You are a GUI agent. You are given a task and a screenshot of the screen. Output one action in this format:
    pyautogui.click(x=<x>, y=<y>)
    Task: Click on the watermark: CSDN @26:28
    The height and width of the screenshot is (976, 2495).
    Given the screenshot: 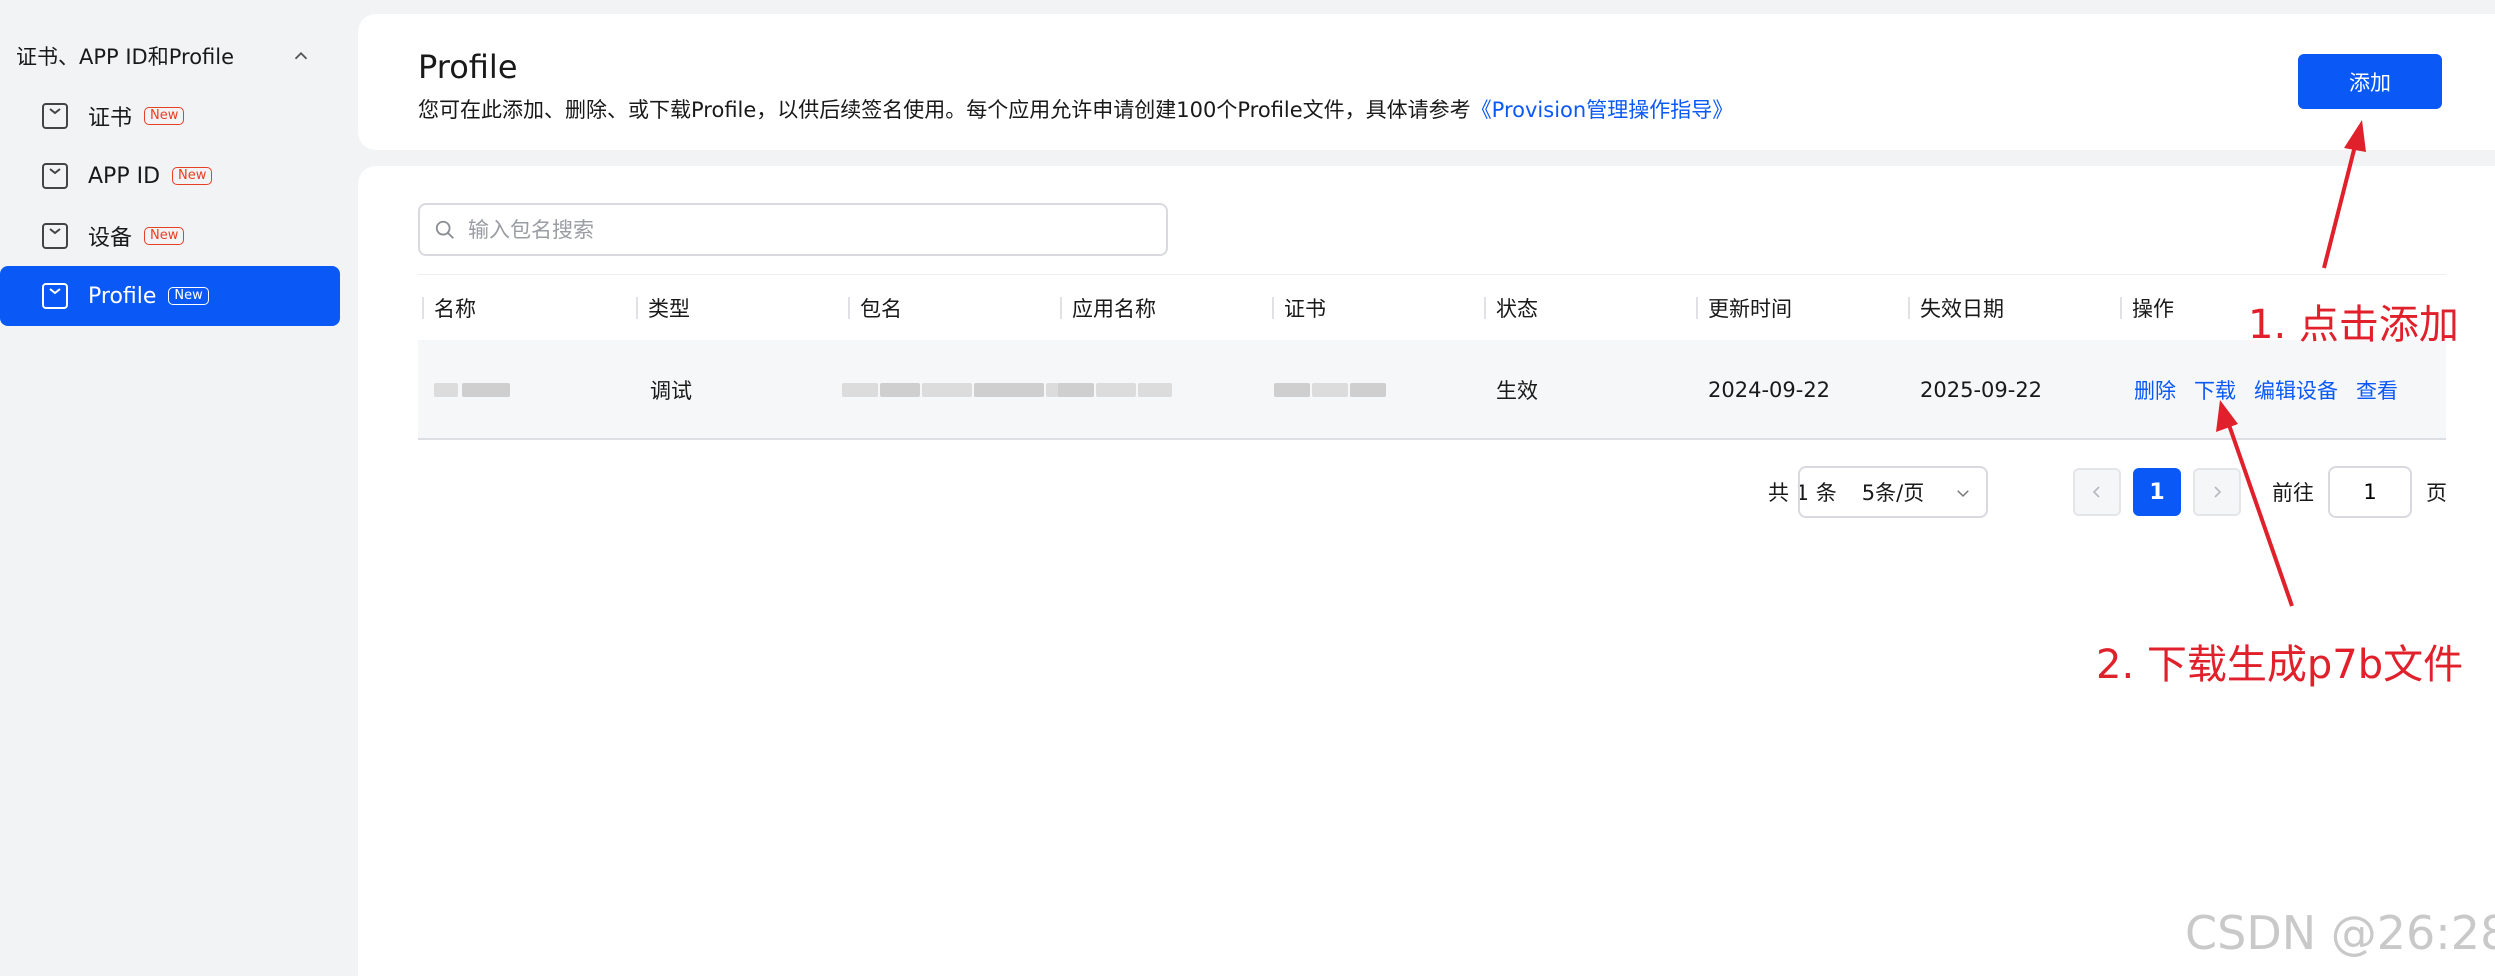 What is the action you would take?
    pyautogui.click(x=2340, y=933)
    